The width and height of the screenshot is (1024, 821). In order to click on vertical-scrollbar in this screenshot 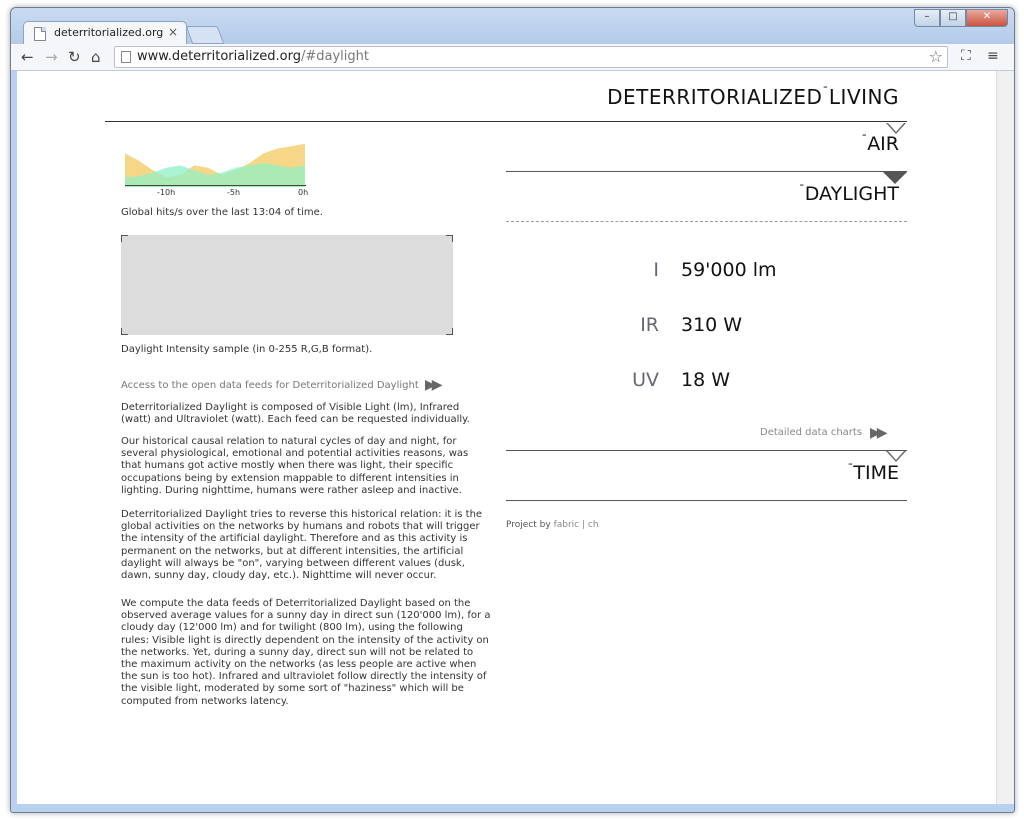, I will do `click(1005, 437)`.